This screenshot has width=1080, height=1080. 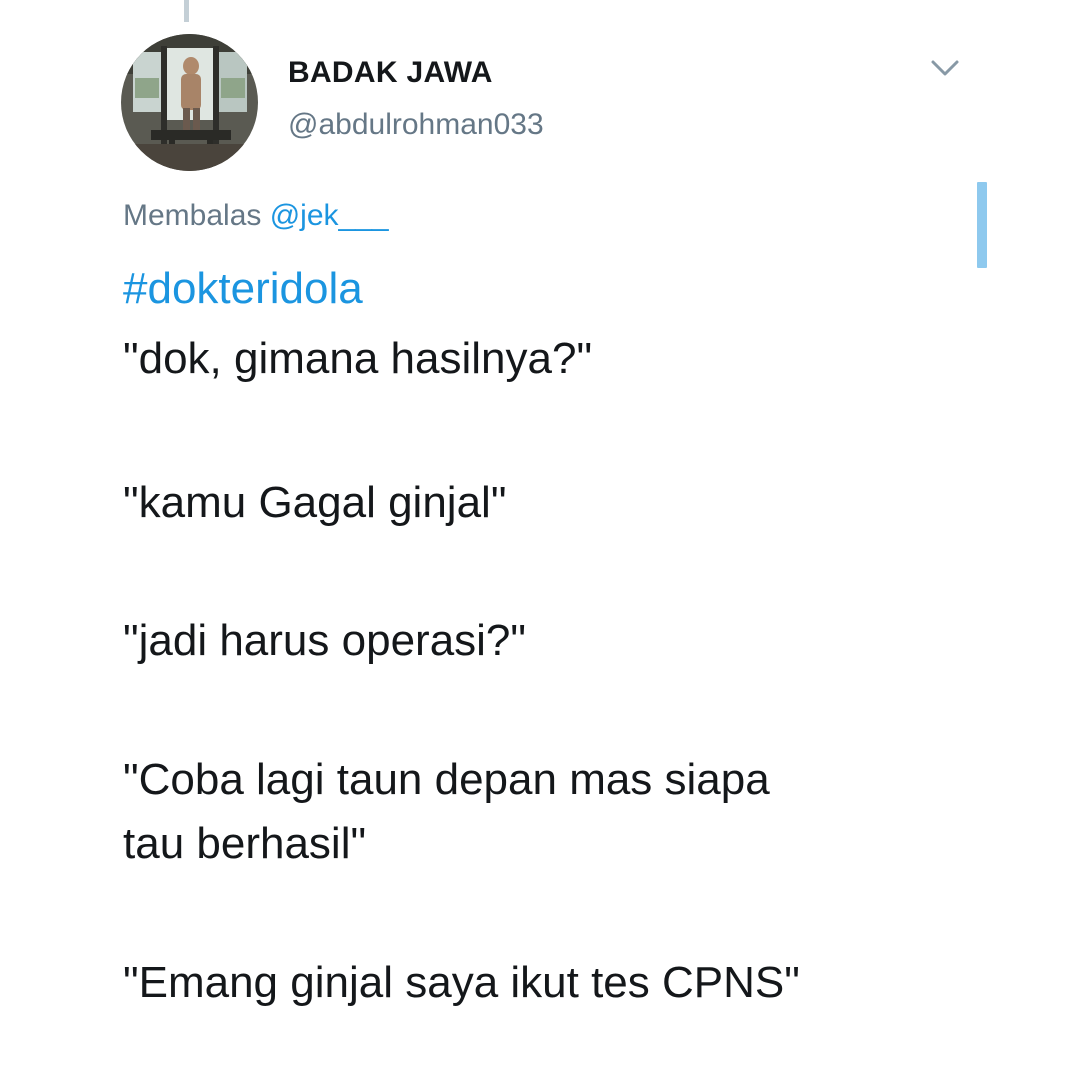 I want to click on hashtag-link: #dokteridola, so click(x=243, y=289).